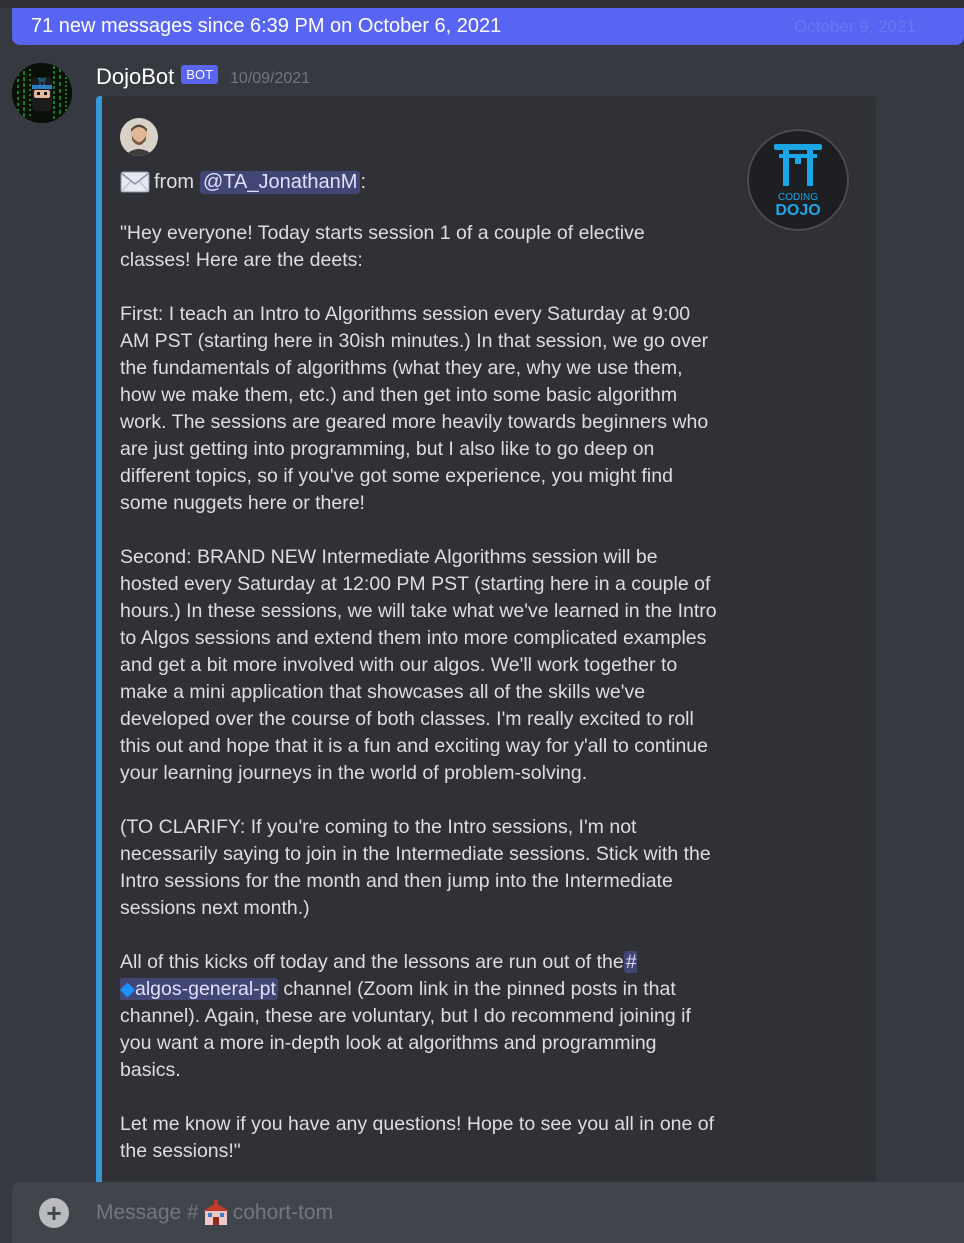 The image size is (964, 1243). I want to click on top-strip, so click(482, 4).